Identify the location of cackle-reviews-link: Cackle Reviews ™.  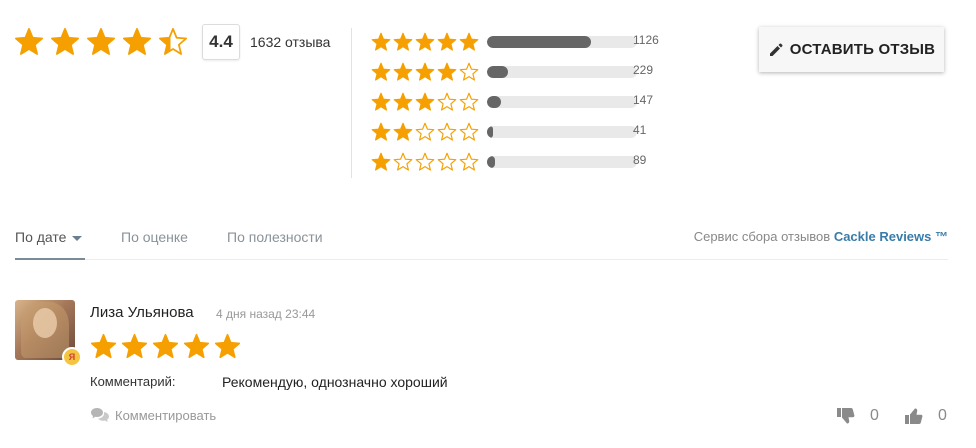
(891, 236).